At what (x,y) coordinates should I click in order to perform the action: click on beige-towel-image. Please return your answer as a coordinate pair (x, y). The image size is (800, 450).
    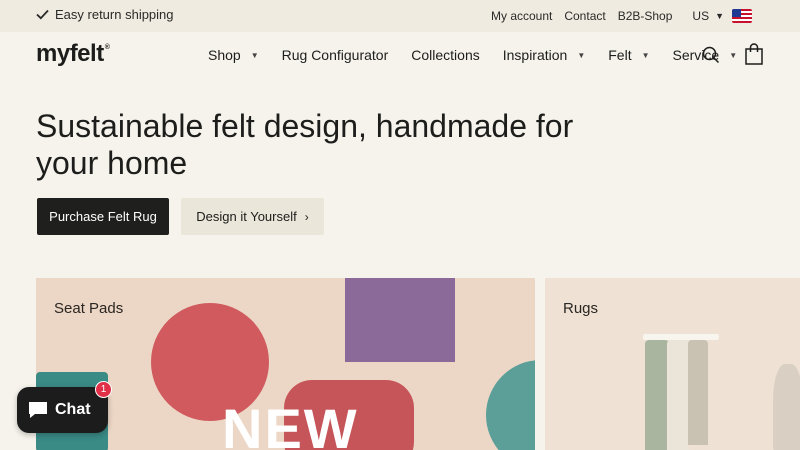
    Looking at the image, I should click on (698, 392).